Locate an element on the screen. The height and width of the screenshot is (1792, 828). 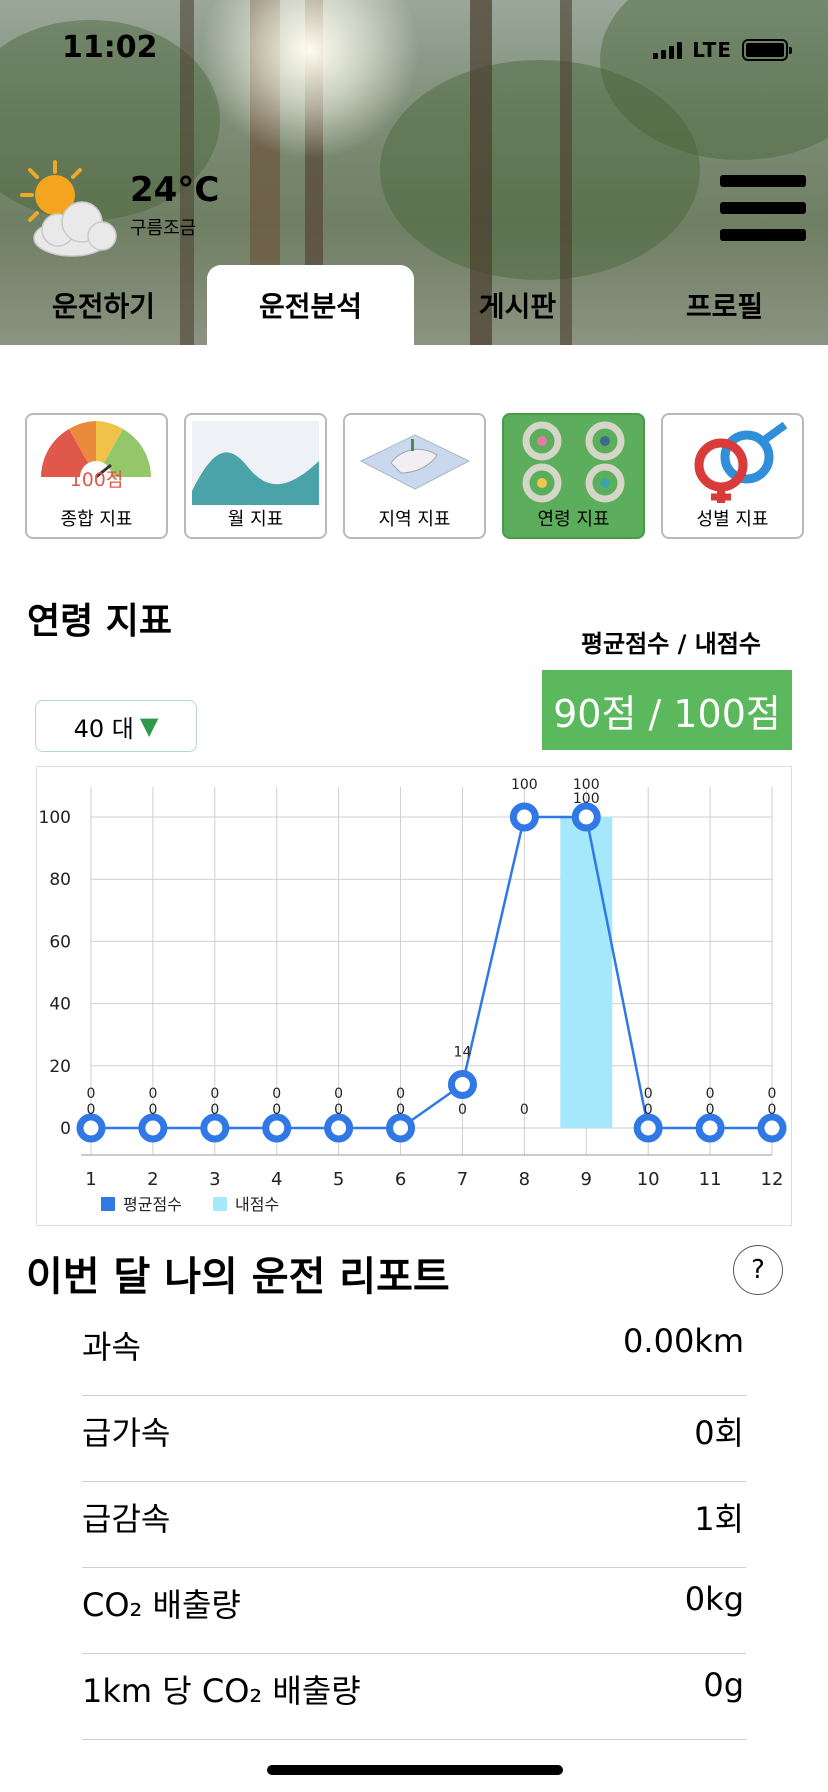
card-region: 지역 지표 is located at coordinates (414, 476).